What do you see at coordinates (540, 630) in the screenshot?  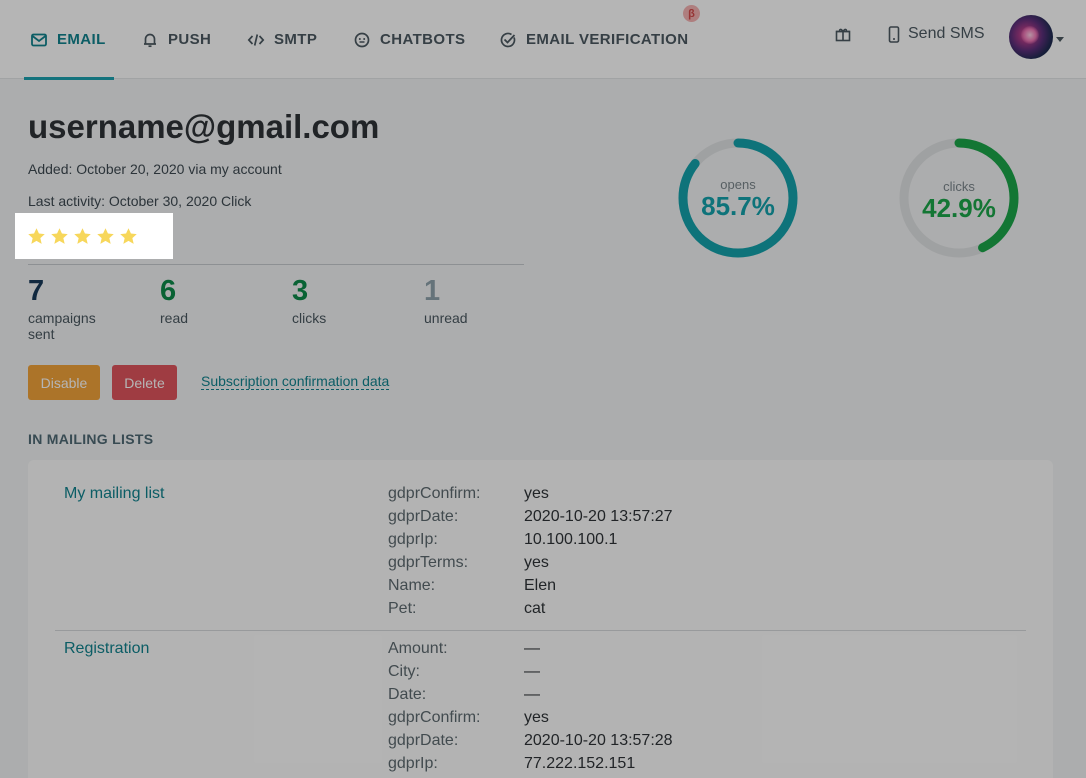 I see `list-divider` at bounding box center [540, 630].